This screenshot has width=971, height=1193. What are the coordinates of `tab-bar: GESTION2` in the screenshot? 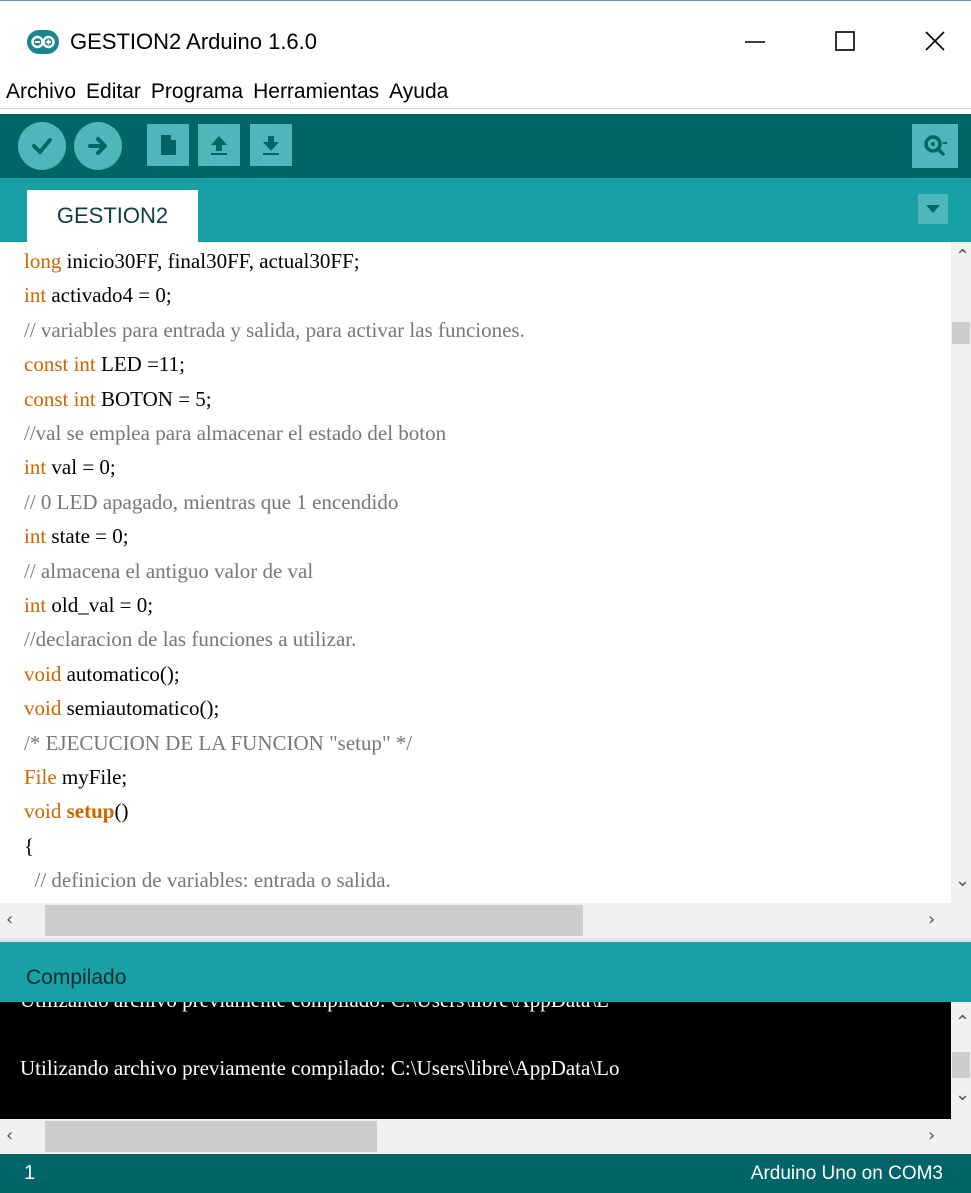 It's located at (485, 210).